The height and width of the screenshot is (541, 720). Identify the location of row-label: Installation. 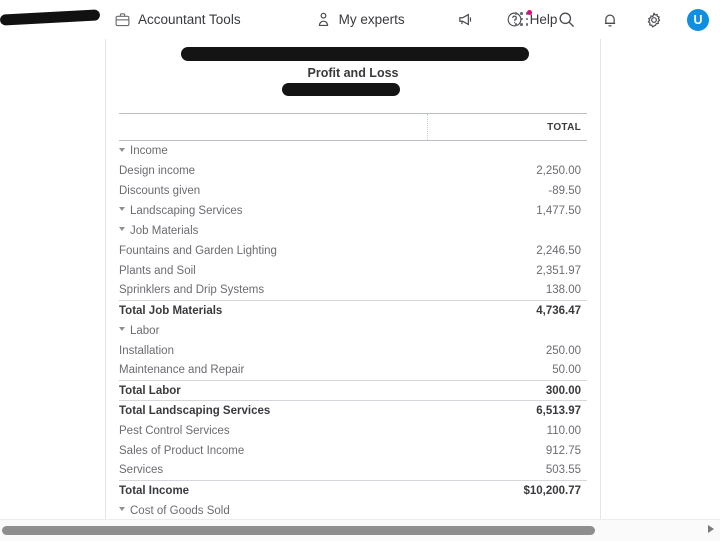
(146, 350).